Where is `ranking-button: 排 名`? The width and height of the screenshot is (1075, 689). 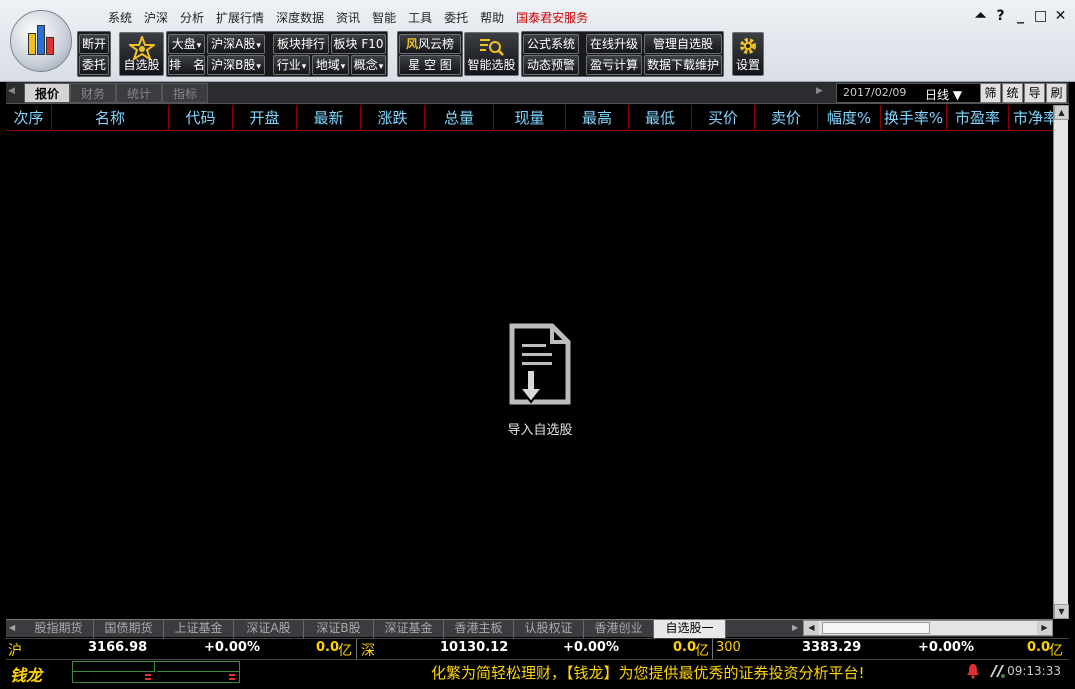
ranking-button: 排 名 is located at coordinates (186, 65).